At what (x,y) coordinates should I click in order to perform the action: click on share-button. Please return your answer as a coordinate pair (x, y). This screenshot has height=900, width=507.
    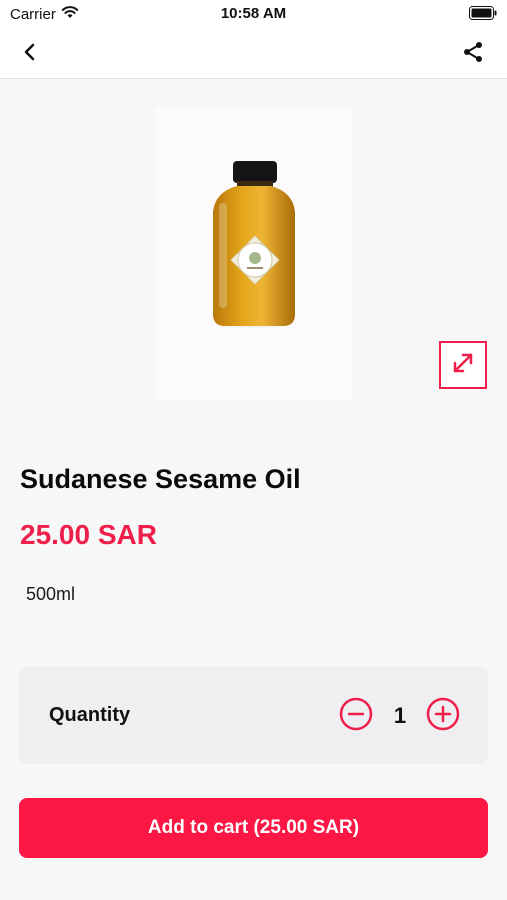
    Looking at the image, I should click on (473, 54).